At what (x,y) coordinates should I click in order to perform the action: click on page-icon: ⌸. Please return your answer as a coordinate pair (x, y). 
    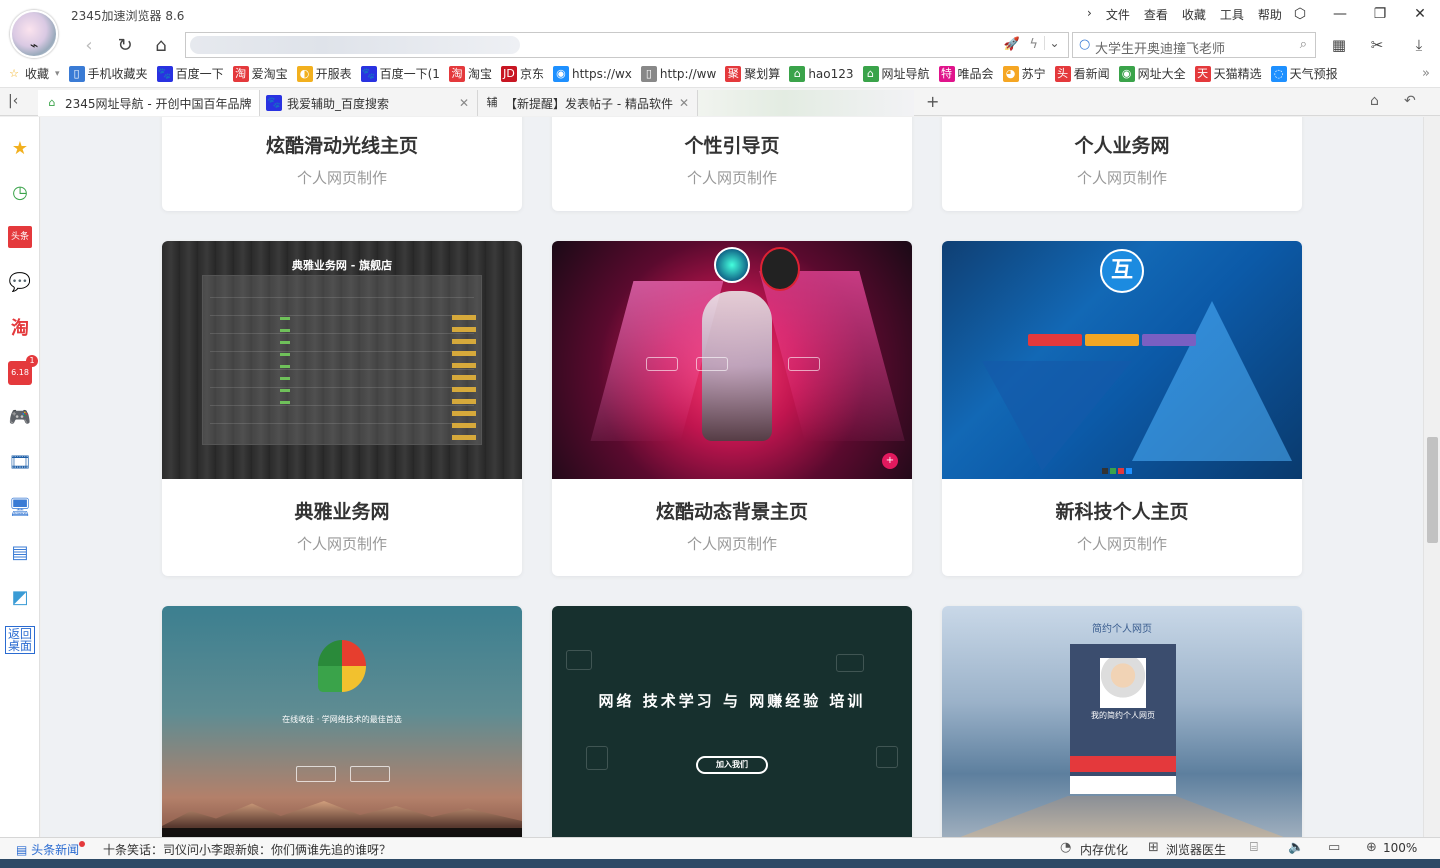
    Looking at the image, I should click on (1254, 847).